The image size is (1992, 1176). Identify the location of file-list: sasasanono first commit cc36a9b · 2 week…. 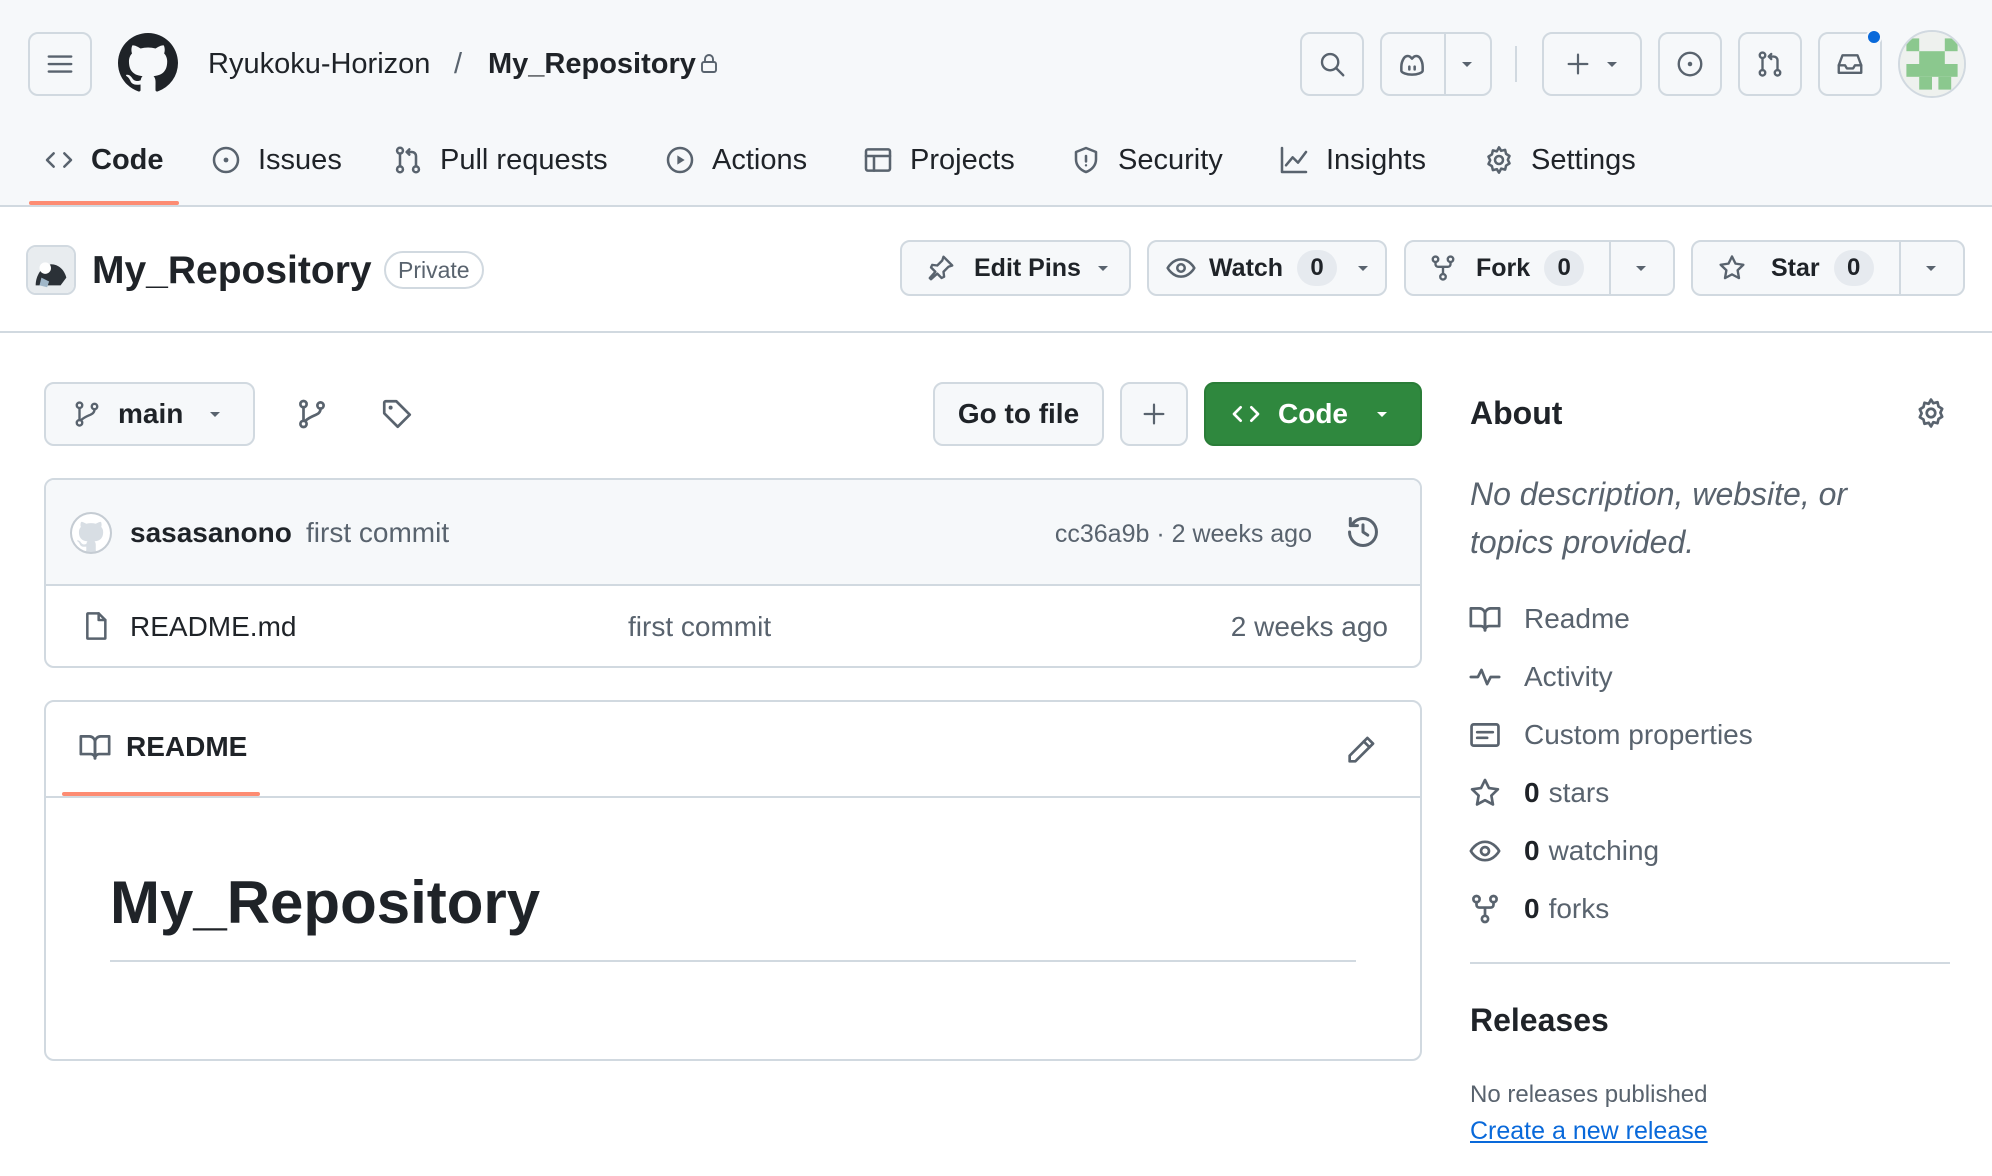
(733, 573).